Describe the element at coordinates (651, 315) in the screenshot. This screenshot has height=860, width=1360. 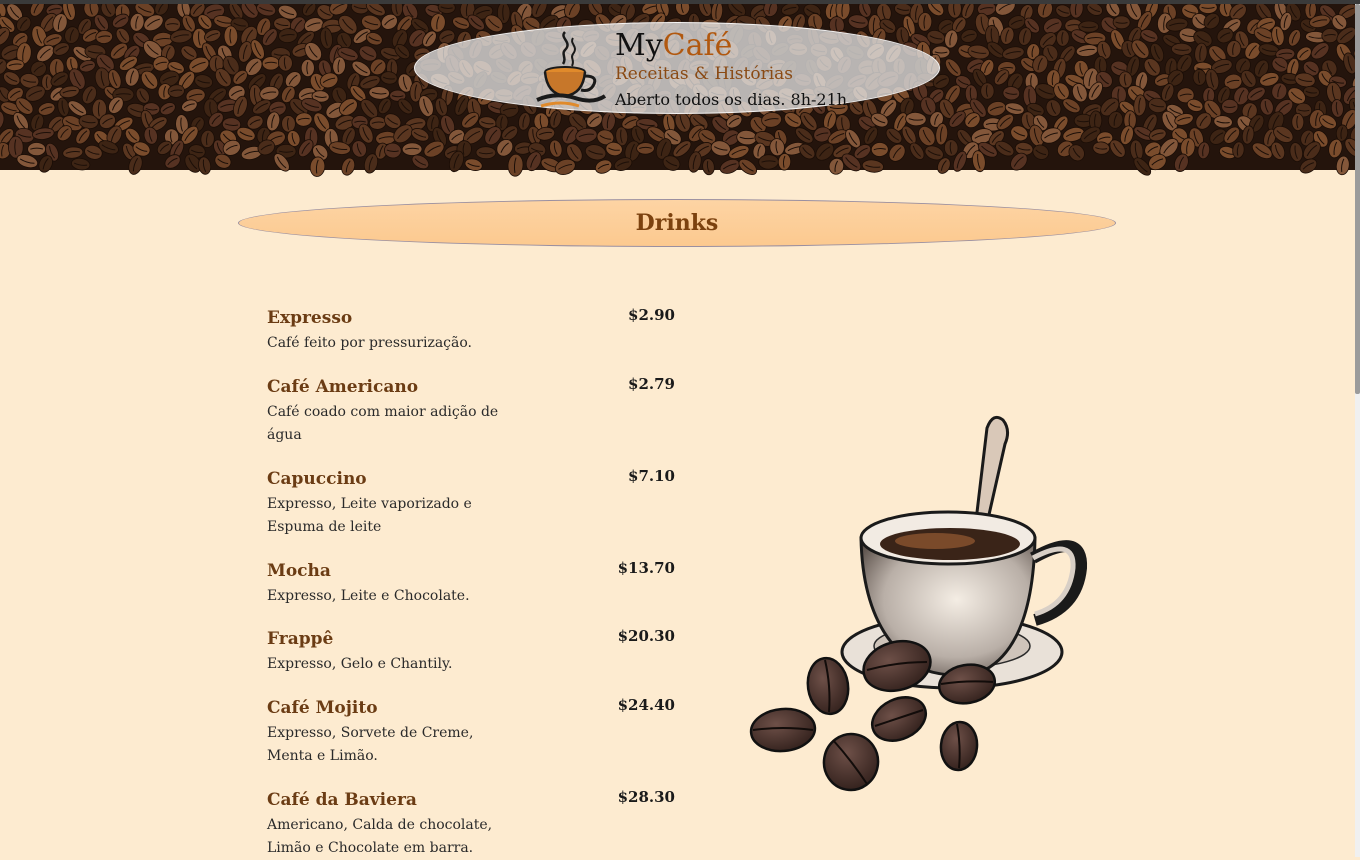
I see `menu-item-price: $2.90` at that location.